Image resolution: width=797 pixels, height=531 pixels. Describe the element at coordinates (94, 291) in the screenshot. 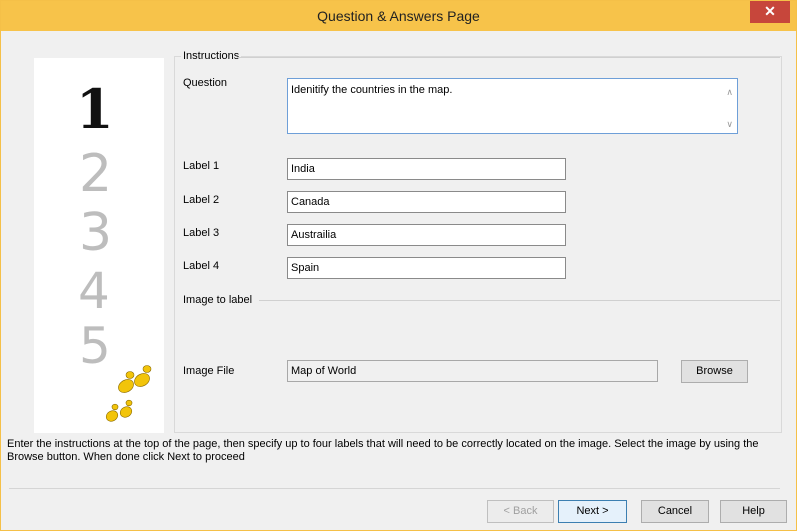

I see `step-number-4: 4` at that location.